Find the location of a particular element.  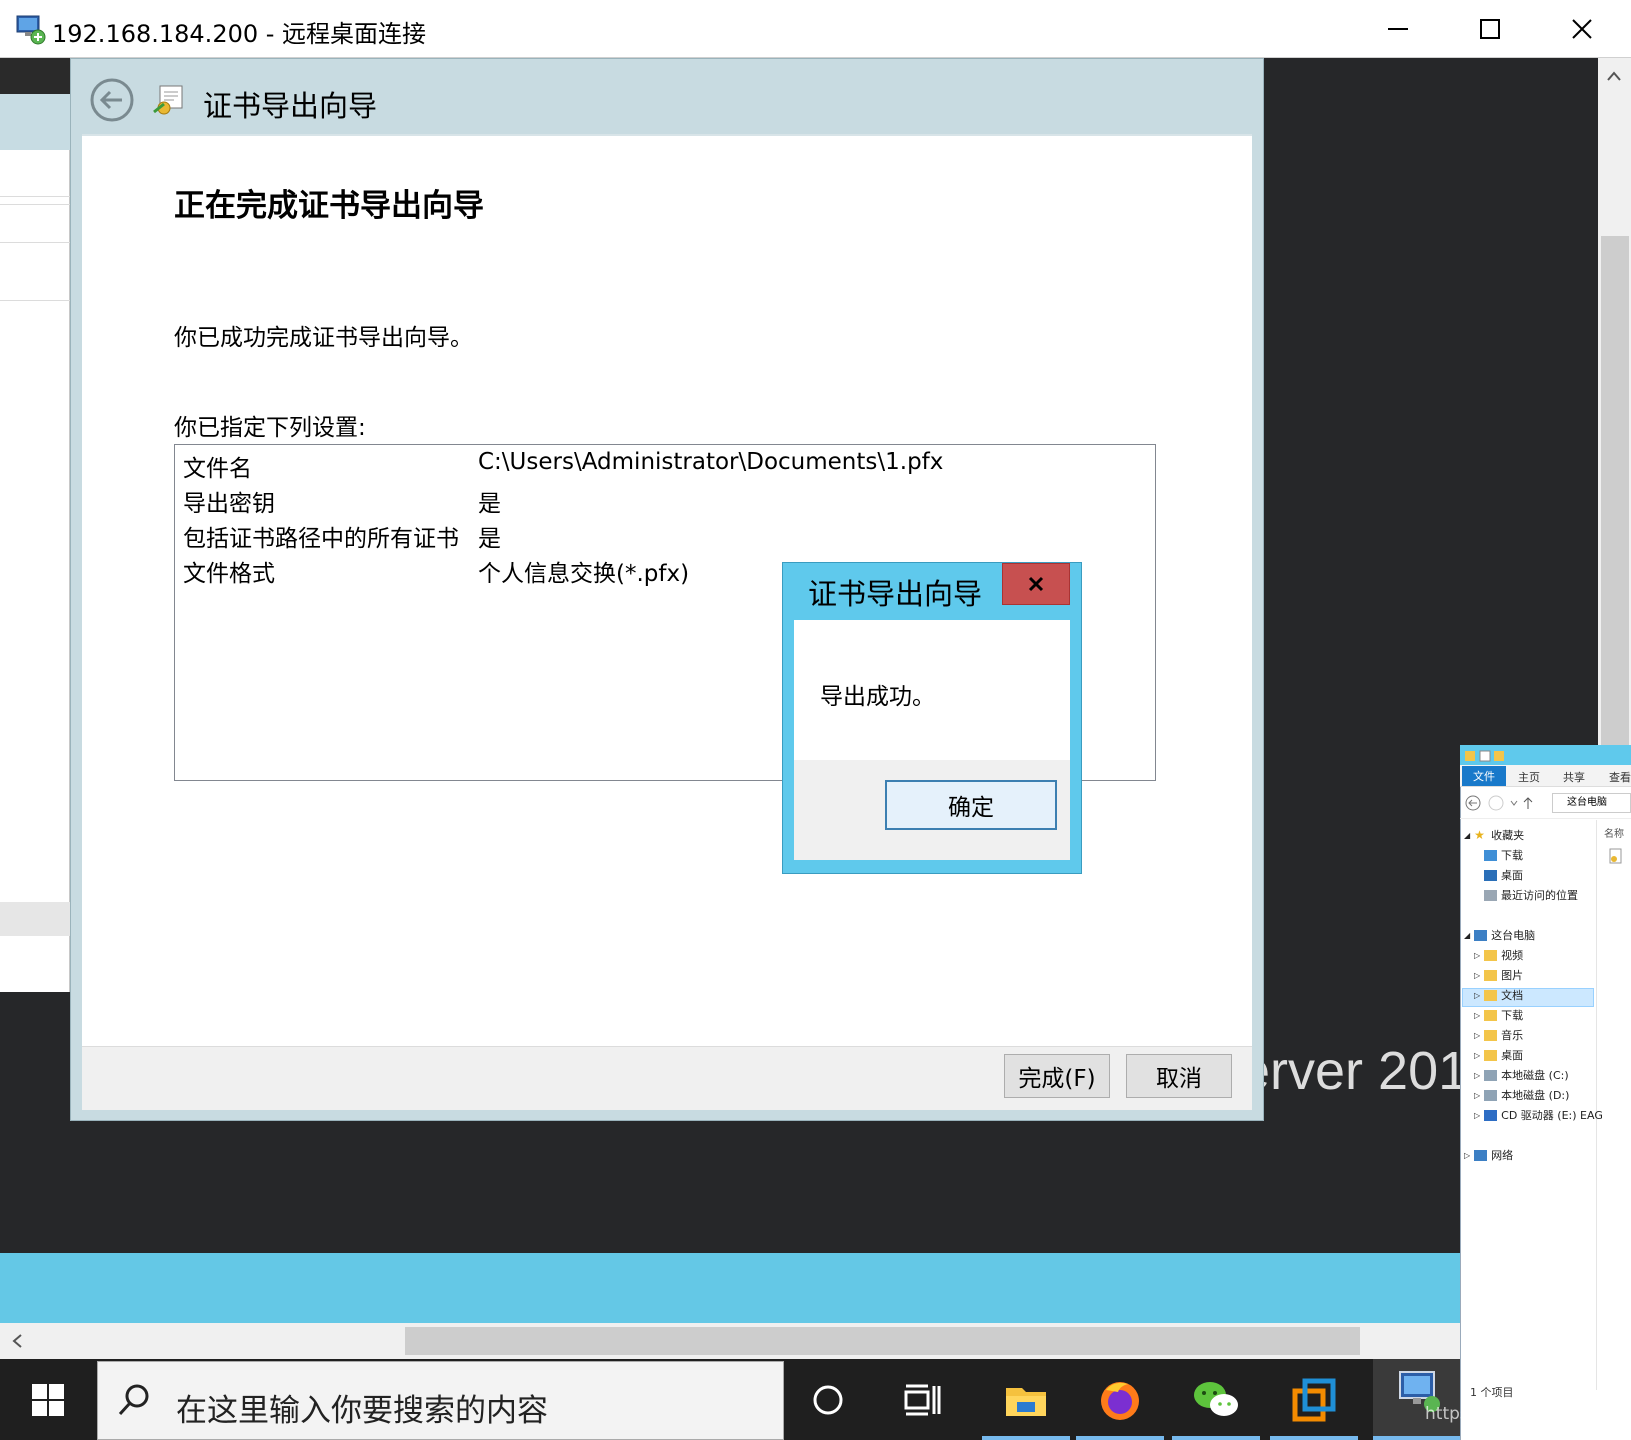

desktop-icon is located at coordinates (1490, 875).